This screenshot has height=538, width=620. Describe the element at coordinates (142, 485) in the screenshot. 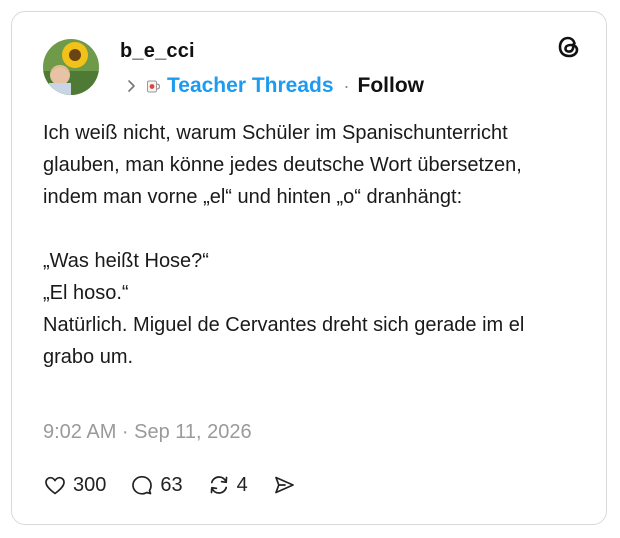

I see `speech-bubble-icon` at that location.